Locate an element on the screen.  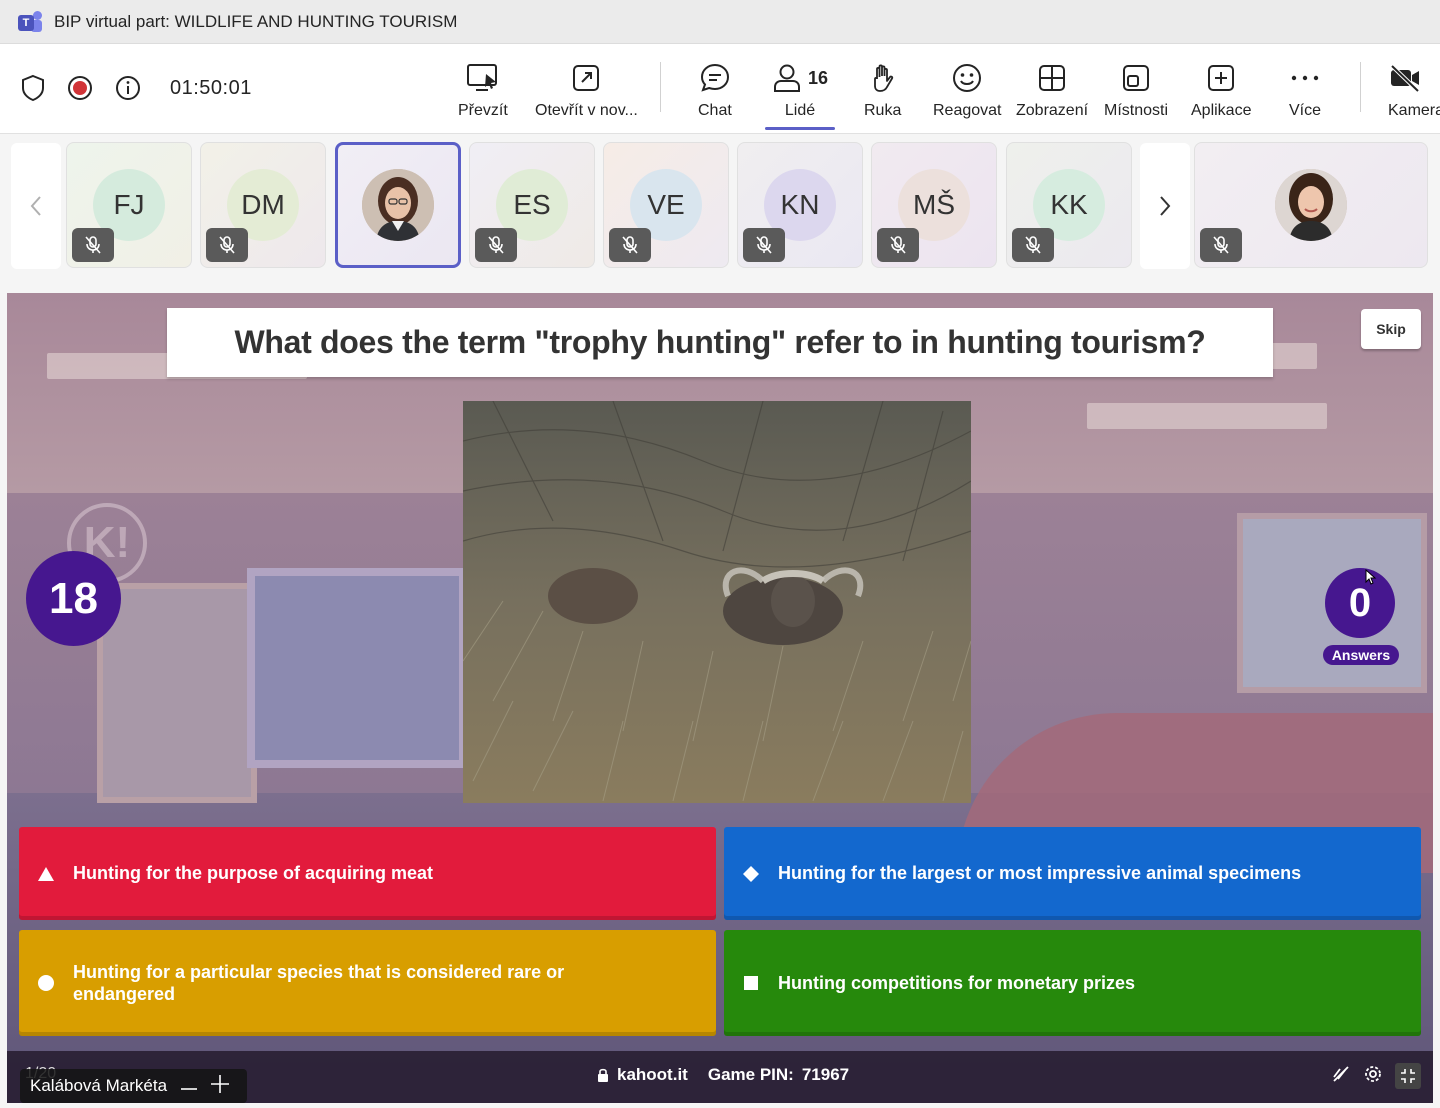
scroll-left-button is located at coordinates (36, 206).